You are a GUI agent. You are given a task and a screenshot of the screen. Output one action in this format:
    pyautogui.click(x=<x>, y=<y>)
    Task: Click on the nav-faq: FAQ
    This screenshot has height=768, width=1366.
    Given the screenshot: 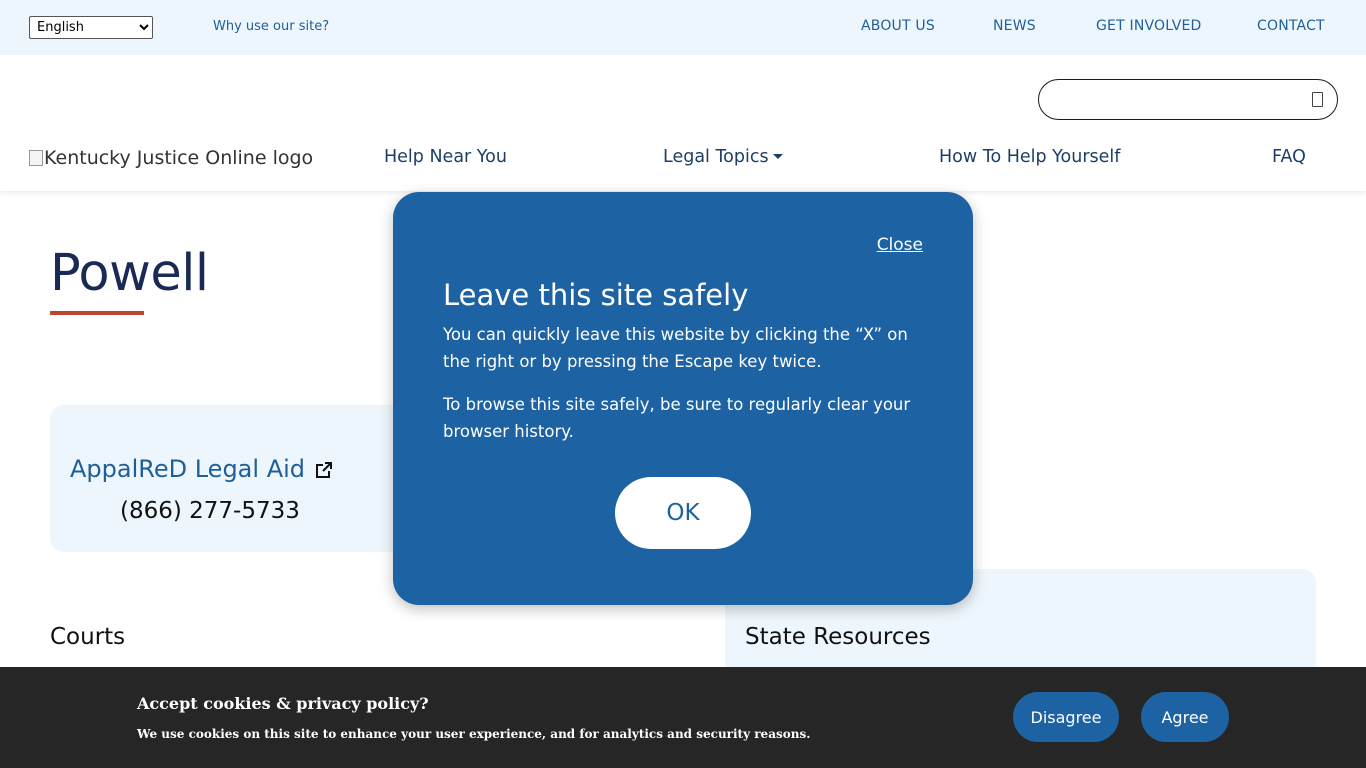 What is the action you would take?
    pyautogui.click(x=1289, y=157)
    